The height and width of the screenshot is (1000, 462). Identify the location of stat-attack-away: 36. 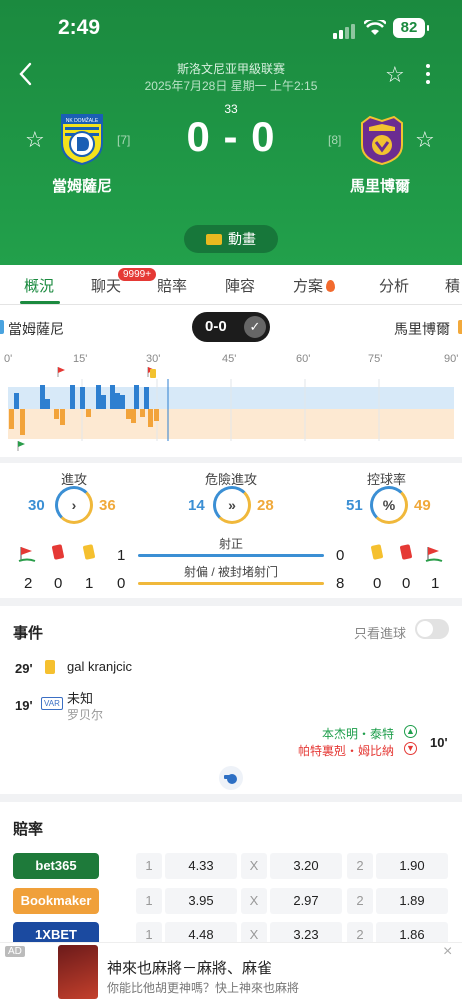
(107, 505).